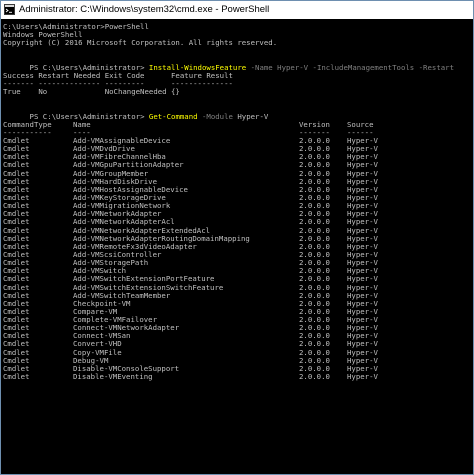 This screenshot has height=475, width=474. I want to click on table-row: Cmdlet Disable-VMEventing 2.0.0.0 Hyper-V, so click(238, 377).